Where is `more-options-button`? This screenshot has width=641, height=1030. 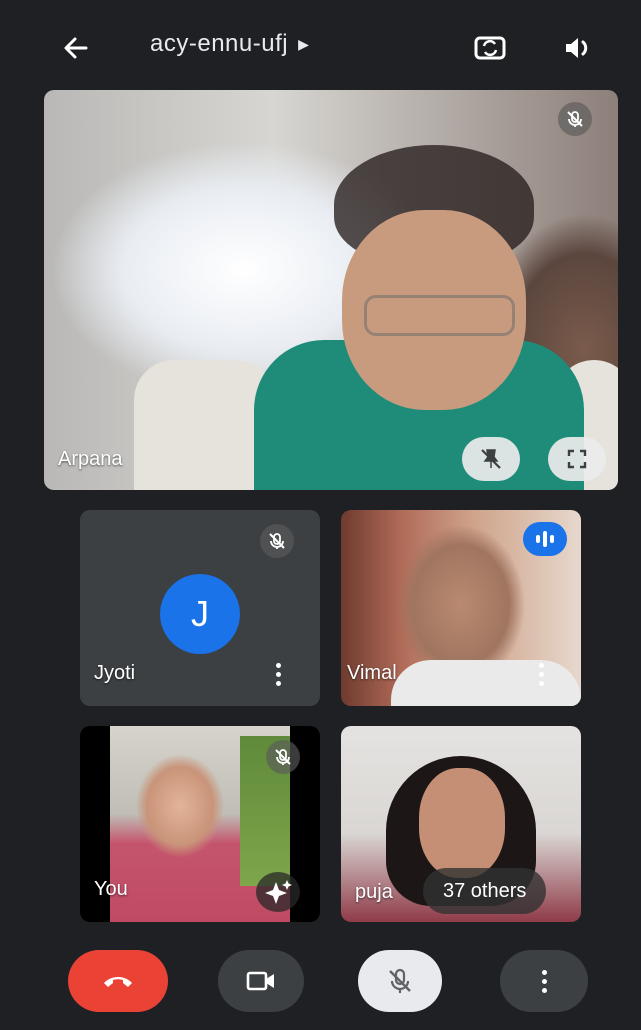 more-options-button is located at coordinates (544, 981).